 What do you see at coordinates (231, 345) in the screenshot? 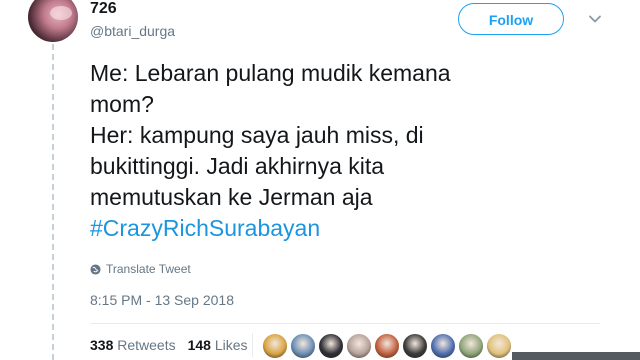
I see `likes-label: Likes` at bounding box center [231, 345].